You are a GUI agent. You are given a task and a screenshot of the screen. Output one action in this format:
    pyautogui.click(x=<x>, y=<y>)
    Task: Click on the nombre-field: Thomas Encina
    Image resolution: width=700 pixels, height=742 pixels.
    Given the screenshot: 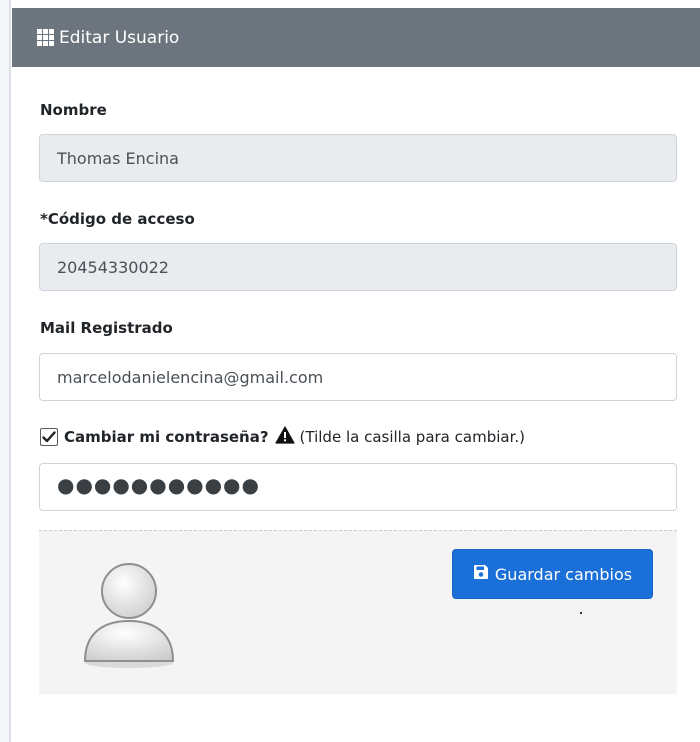 What is the action you would take?
    pyautogui.click(x=358, y=158)
    